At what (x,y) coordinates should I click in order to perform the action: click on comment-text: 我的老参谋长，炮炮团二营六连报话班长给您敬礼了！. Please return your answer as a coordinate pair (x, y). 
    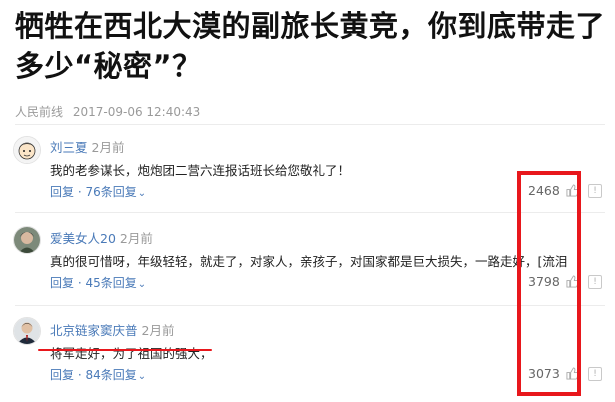
    Looking at the image, I should click on (200, 170).